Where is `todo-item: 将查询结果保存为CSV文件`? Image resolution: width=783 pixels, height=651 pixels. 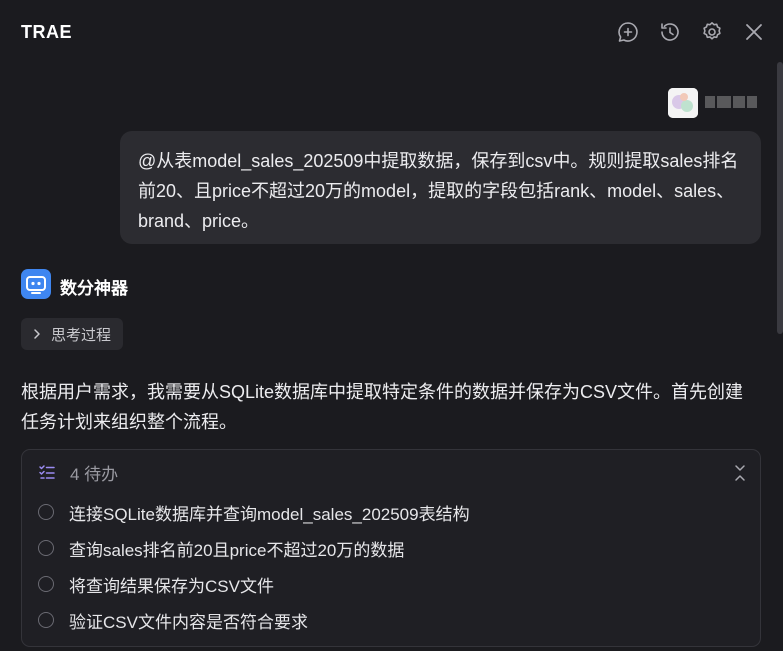
todo-item: 将查询结果保存为CSV文件 is located at coordinates (156, 584).